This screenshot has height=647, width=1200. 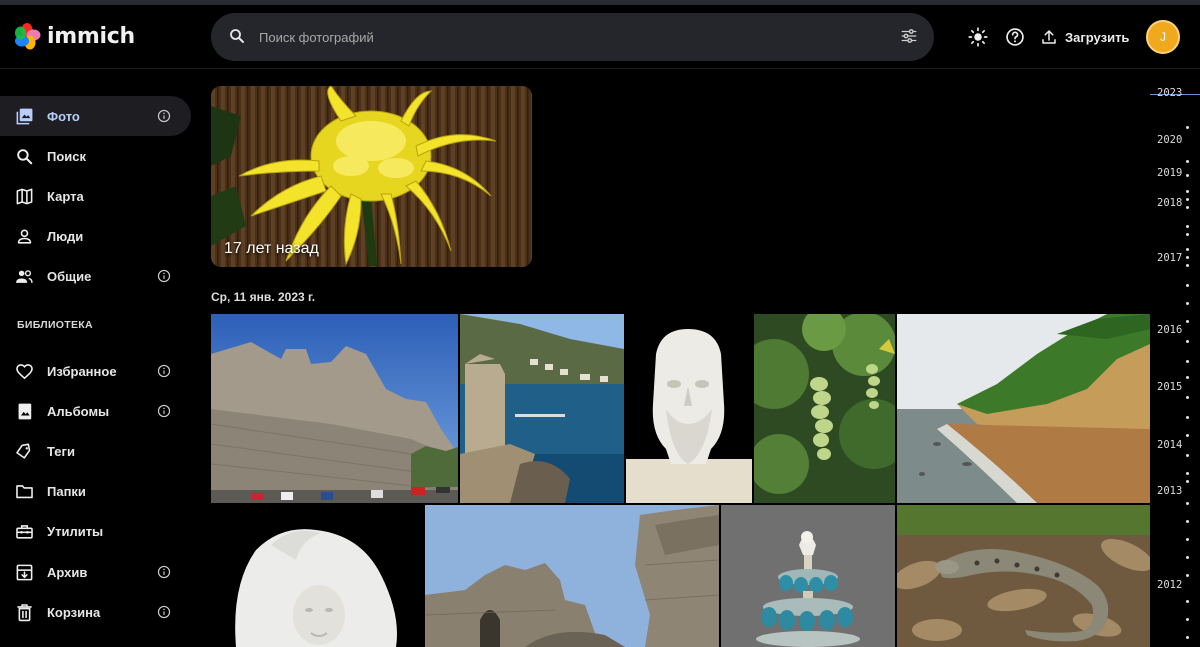 What do you see at coordinates (67, 156) in the screenshot?
I see `sidebar-item-label: Поиск` at bounding box center [67, 156].